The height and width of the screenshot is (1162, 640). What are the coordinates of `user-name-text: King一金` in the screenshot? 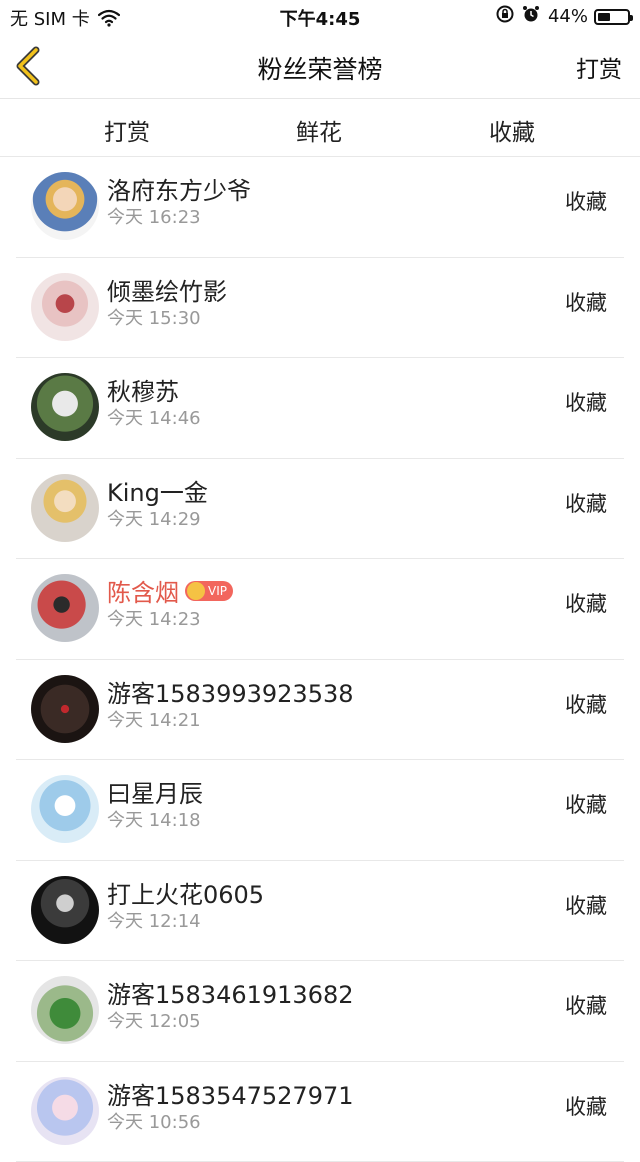 It's located at (157, 490).